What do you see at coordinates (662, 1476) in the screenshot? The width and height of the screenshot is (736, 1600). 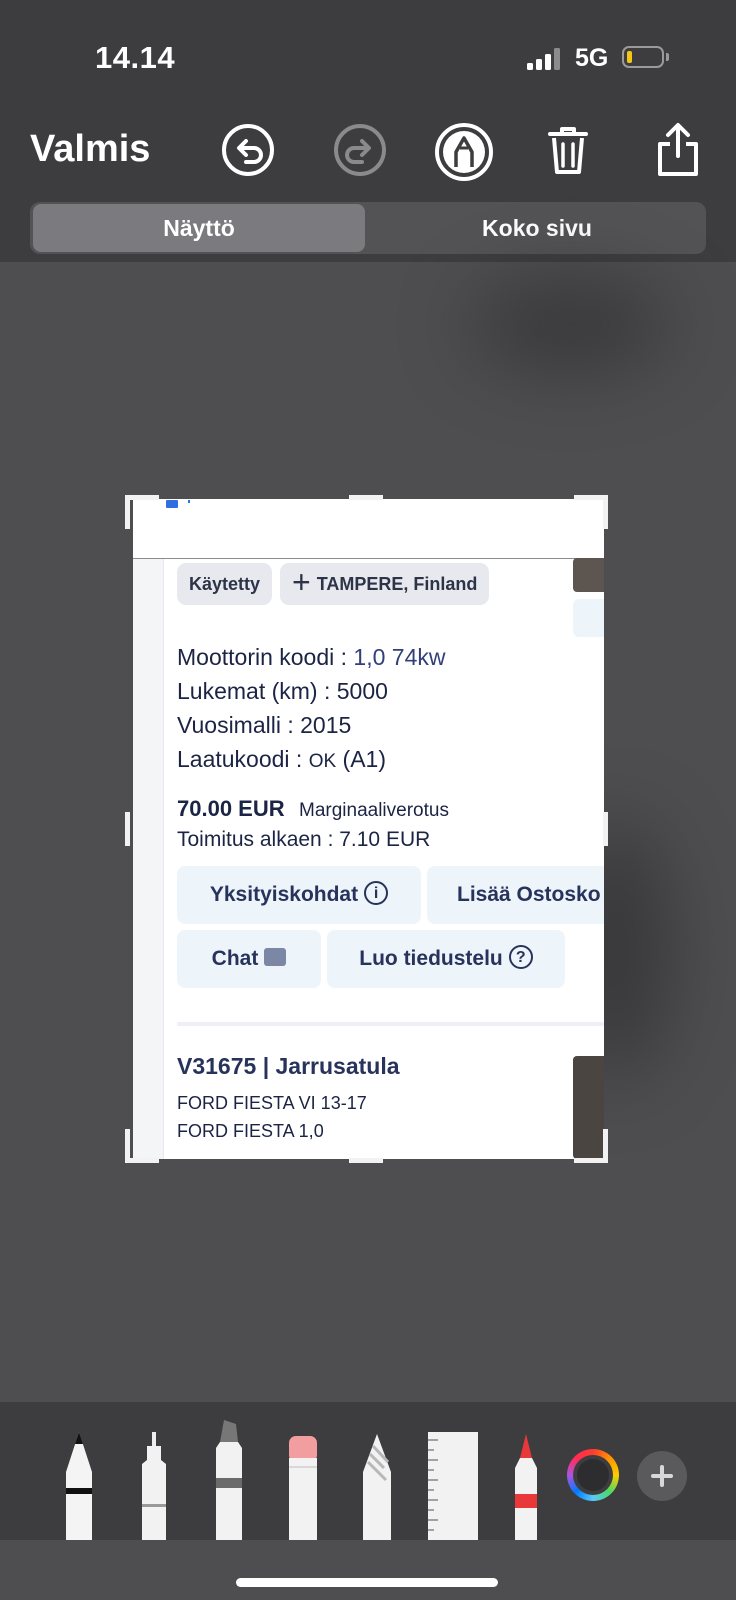 I see `add-tool-button` at bounding box center [662, 1476].